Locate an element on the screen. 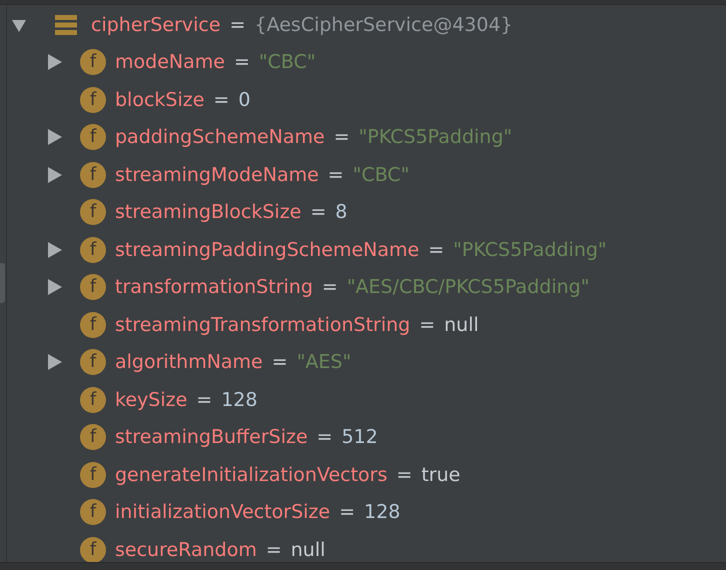 This screenshot has height=570, width=726. field-name: streamingPaddingSchemeName is located at coordinates (267, 249).